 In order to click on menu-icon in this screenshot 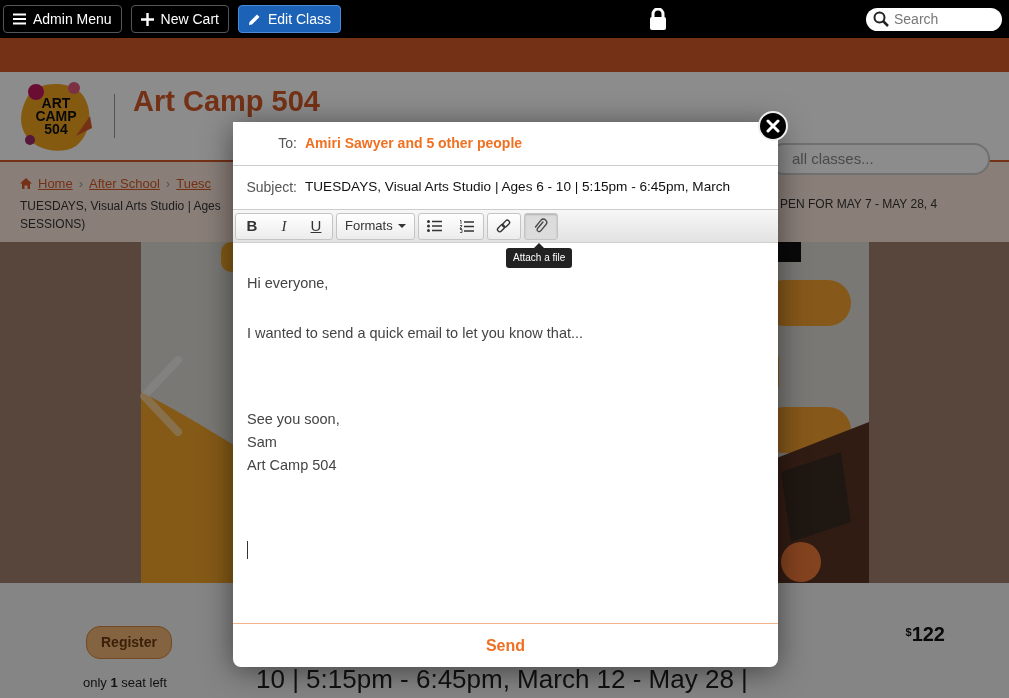, I will do `click(19, 19)`.